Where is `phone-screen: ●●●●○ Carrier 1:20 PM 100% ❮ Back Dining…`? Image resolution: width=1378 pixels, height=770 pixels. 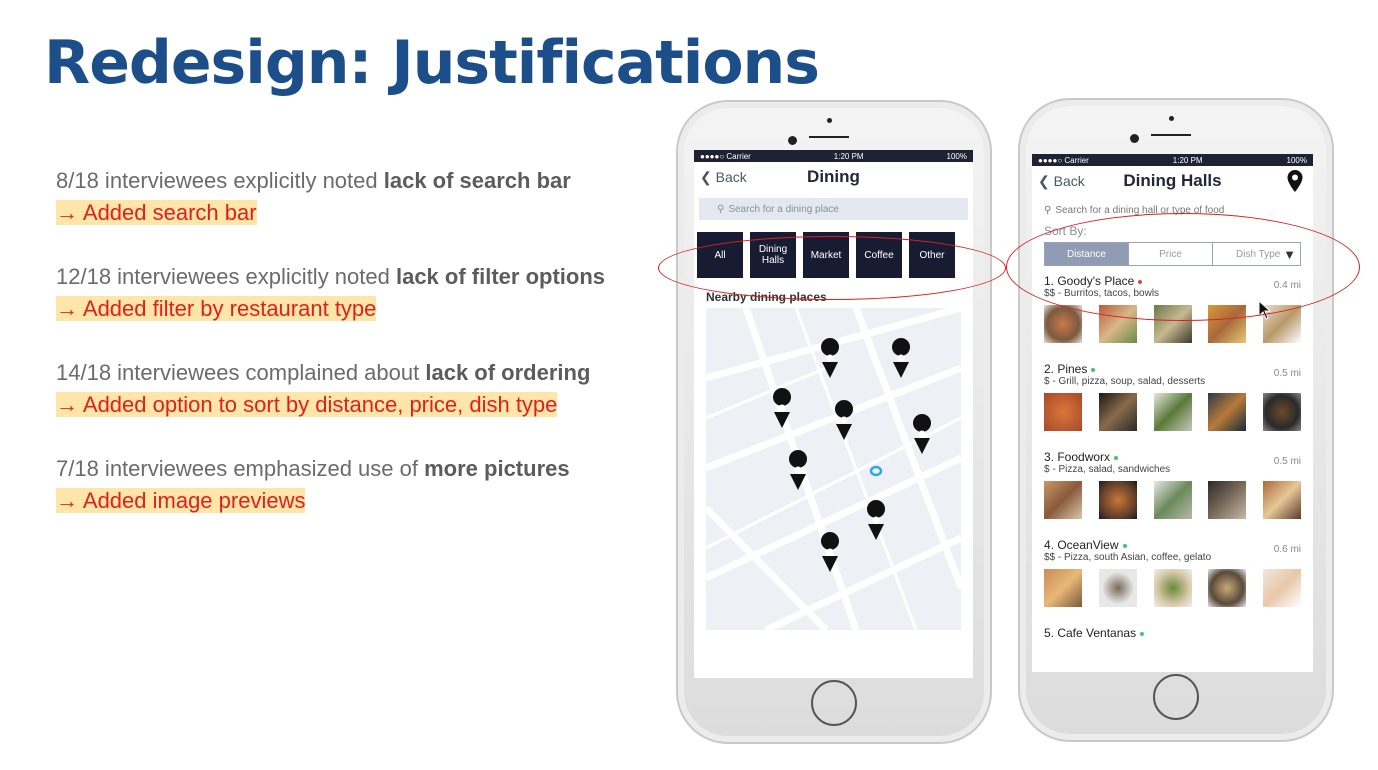
phone-screen: ●●●●○ Carrier 1:20 PM 100% ❮ Back Dining… is located at coordinates (833, 414).